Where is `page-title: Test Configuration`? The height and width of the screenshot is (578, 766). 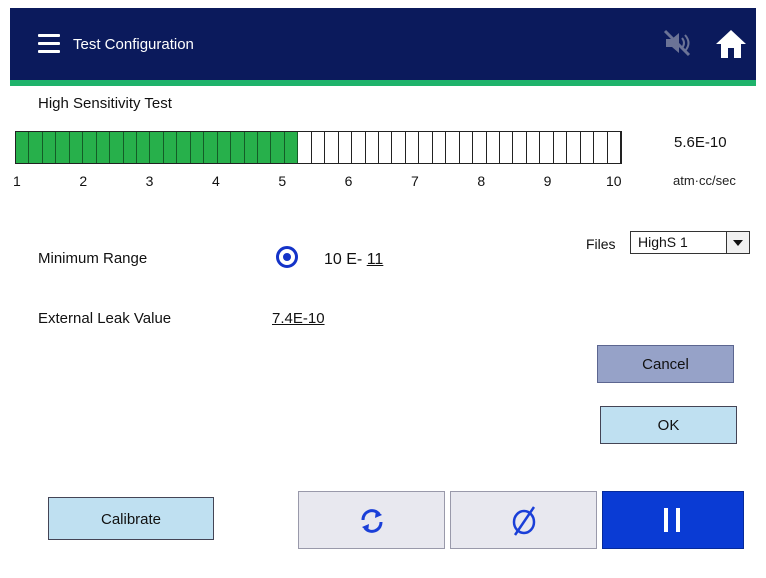 page-title: Test Configuration is located at coordinates (133, 44).